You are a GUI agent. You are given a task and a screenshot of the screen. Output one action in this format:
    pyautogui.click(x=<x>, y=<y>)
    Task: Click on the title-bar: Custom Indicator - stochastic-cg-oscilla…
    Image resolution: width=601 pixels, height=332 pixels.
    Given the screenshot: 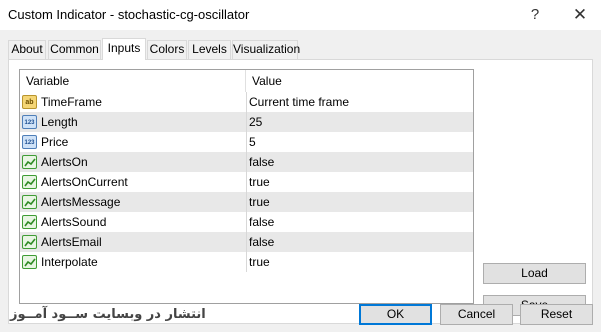 What is the action you would take?
    pyautogui.click(x=300, y=15)
    